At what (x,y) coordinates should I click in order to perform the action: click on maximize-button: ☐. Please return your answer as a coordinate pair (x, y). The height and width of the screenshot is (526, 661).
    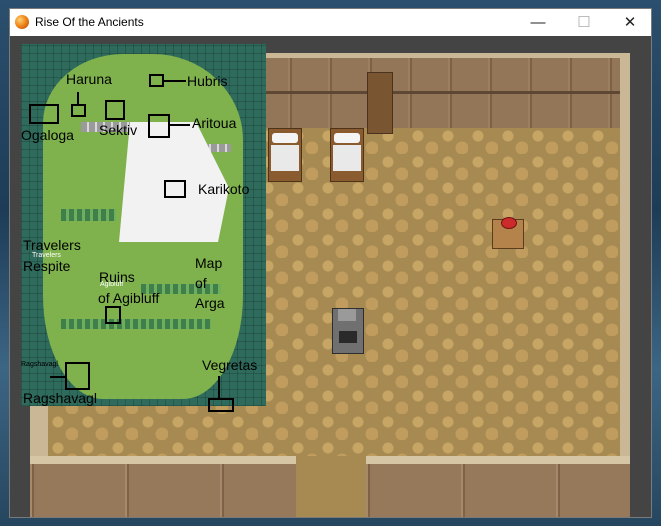
    Looking at the image, I should click on (584, 22).